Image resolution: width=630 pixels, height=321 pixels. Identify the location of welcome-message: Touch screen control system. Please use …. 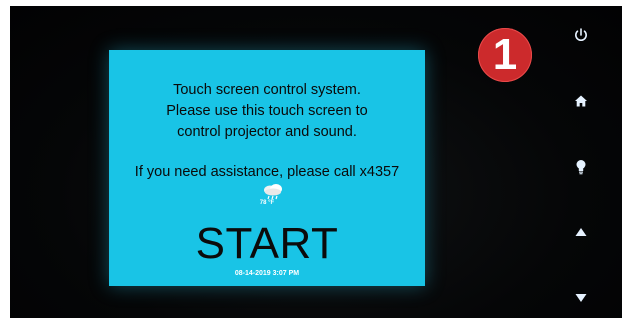
(267, 111).